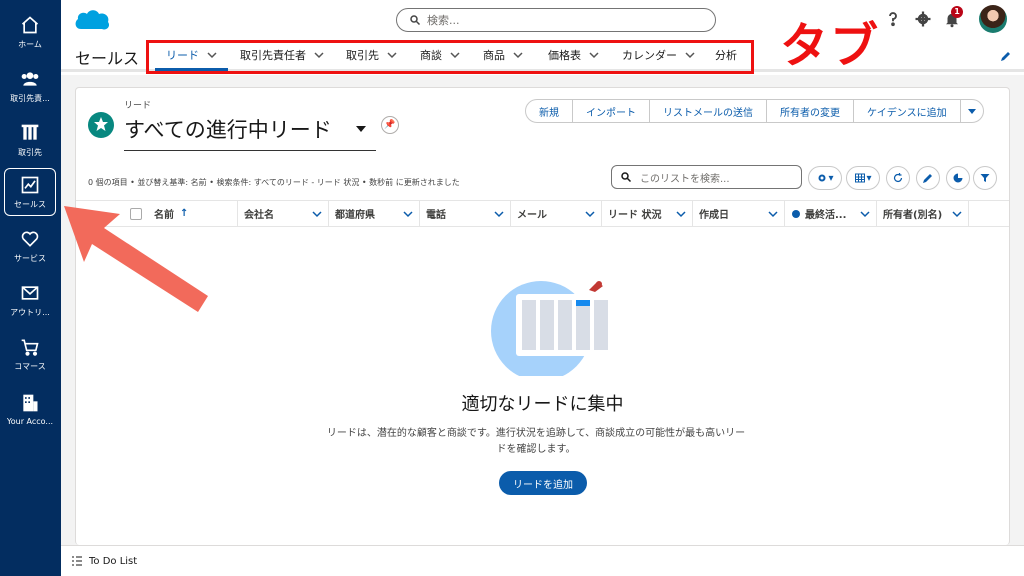 Image resolution: width=1024 pixels, height=576 pixels. Describe the element at coordinates (971, 111) in the screenshot. I see `more-actions-button` at that location.